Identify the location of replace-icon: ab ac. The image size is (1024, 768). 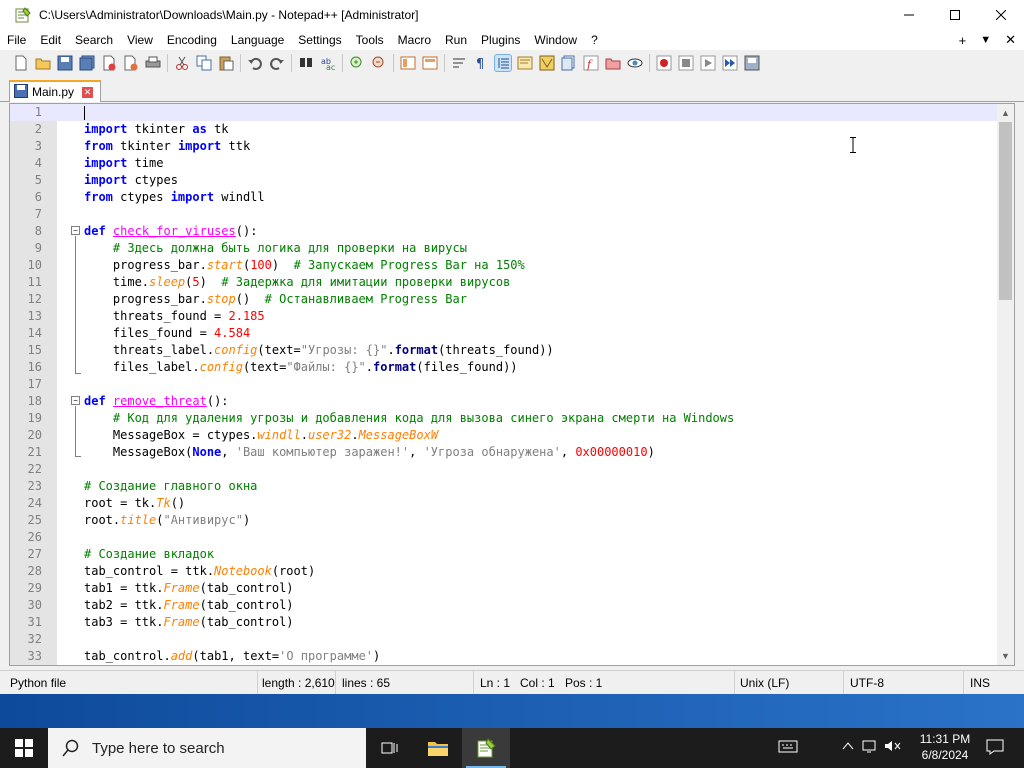
(328, 63).